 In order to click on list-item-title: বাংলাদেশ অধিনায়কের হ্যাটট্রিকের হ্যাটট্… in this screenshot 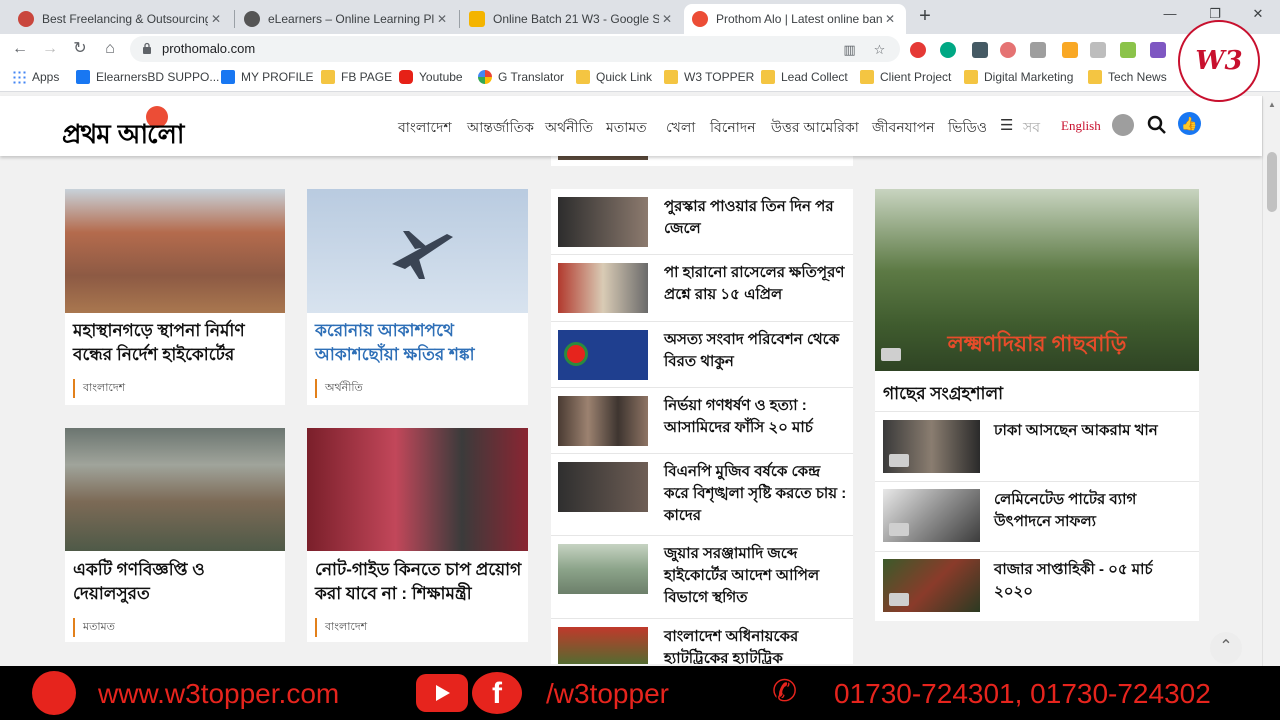, I will do `click(756, 645)`.